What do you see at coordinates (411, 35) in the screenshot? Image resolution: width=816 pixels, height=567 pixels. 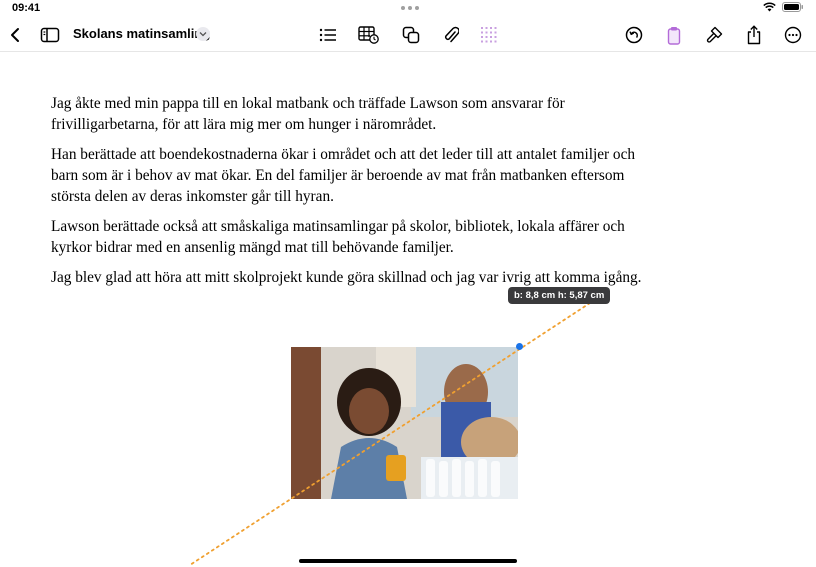 I see `shapes-icon` at bounding box center [411, 35].